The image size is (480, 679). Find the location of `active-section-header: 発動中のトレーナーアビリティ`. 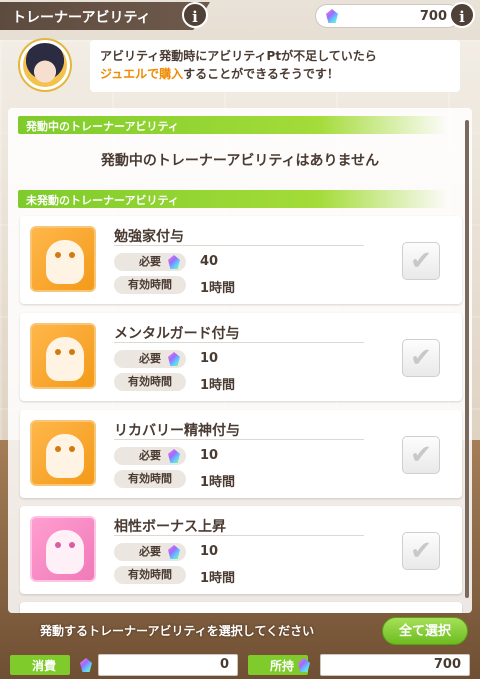

active-section-header: 発動中のトレーナーアビリティ is located at coordinates (233, 125).